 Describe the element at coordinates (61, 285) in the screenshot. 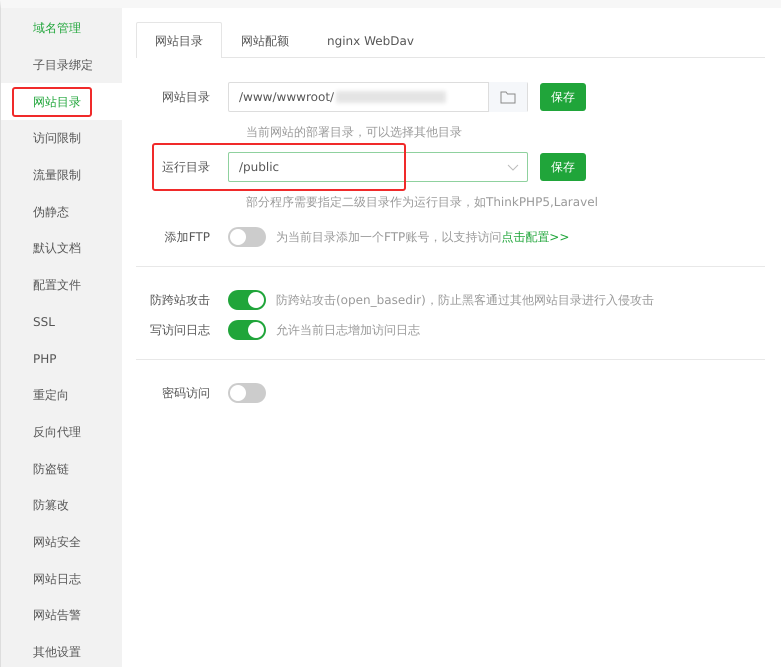

I see `sidebar-item: 配置文件` at that location.